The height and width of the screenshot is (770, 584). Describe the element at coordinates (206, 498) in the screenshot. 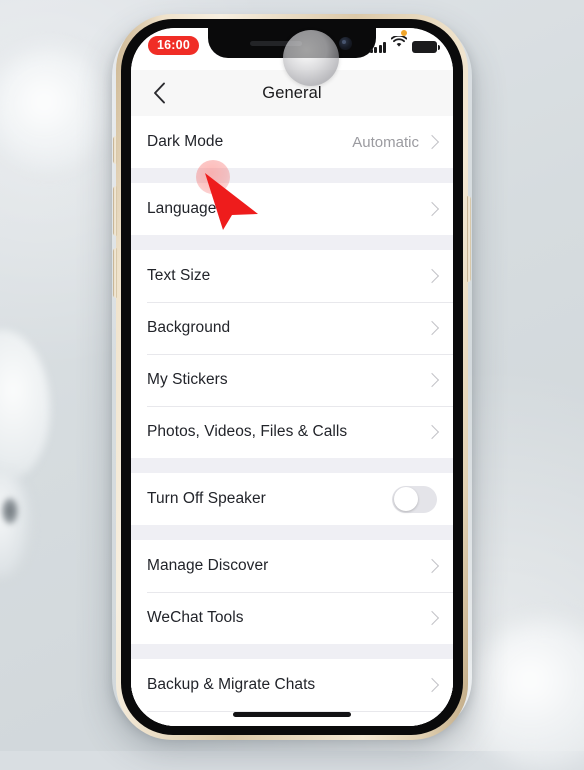

I see `row-label: Turn Off Speaker` at that location.